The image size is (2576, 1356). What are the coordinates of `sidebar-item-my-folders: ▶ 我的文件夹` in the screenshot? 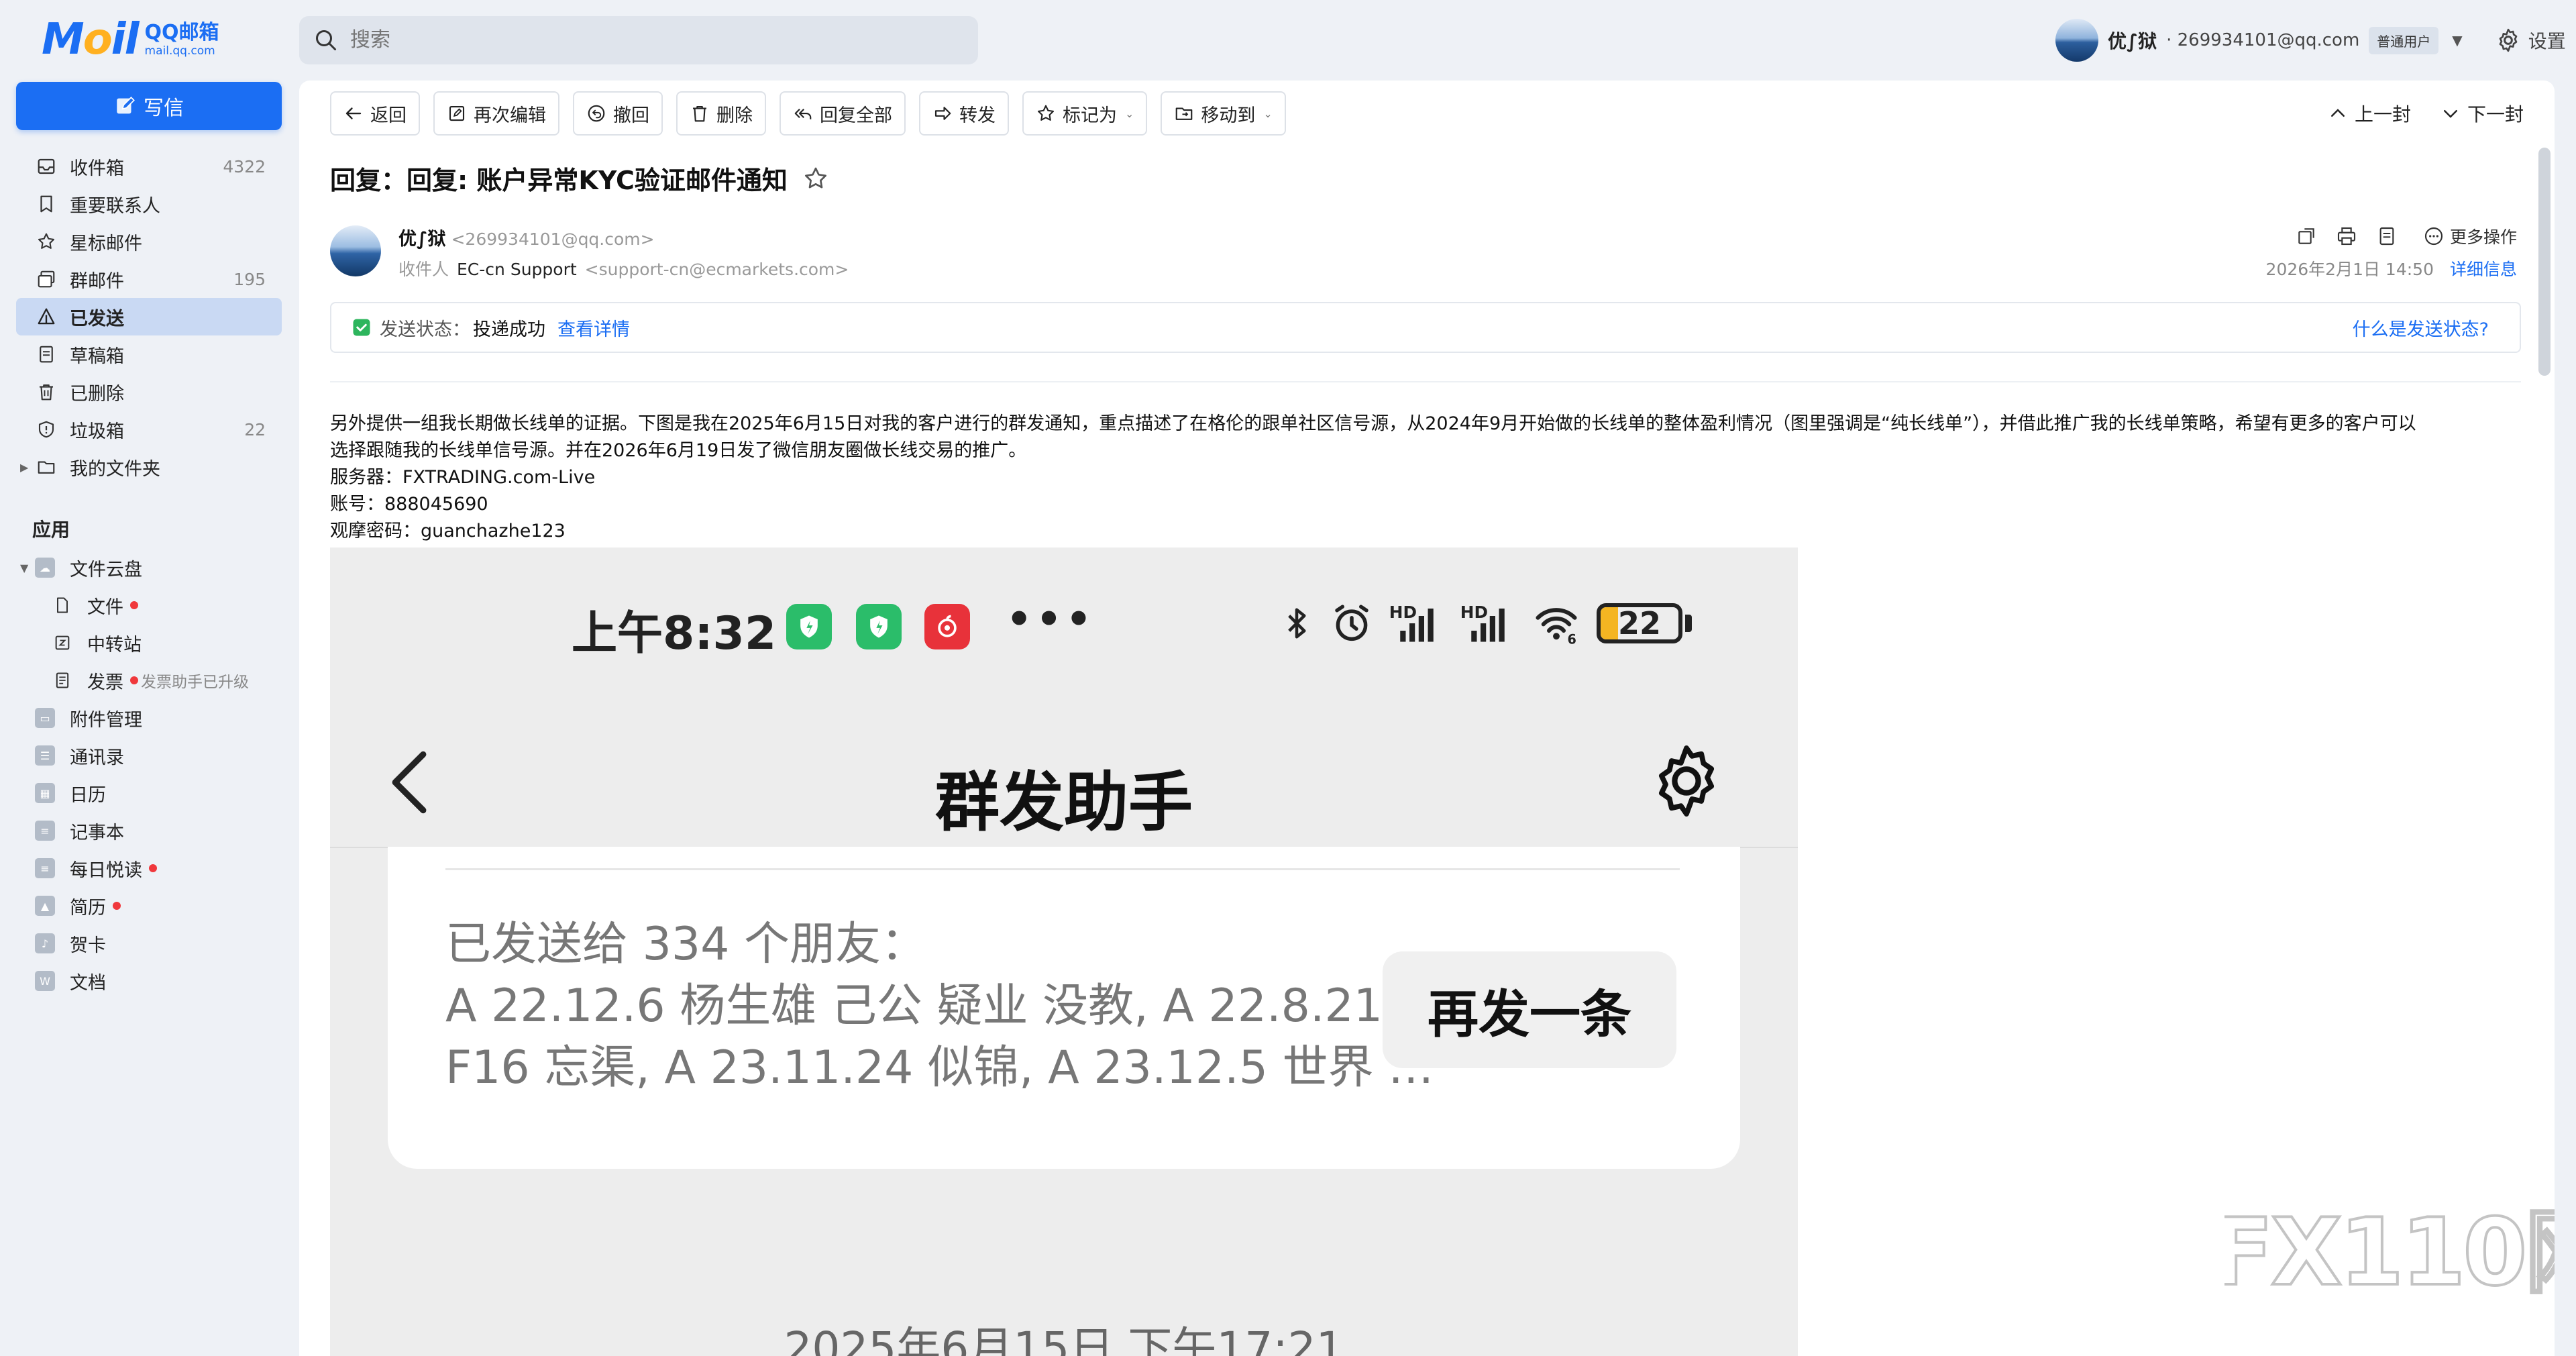 It's located at (149, 467).